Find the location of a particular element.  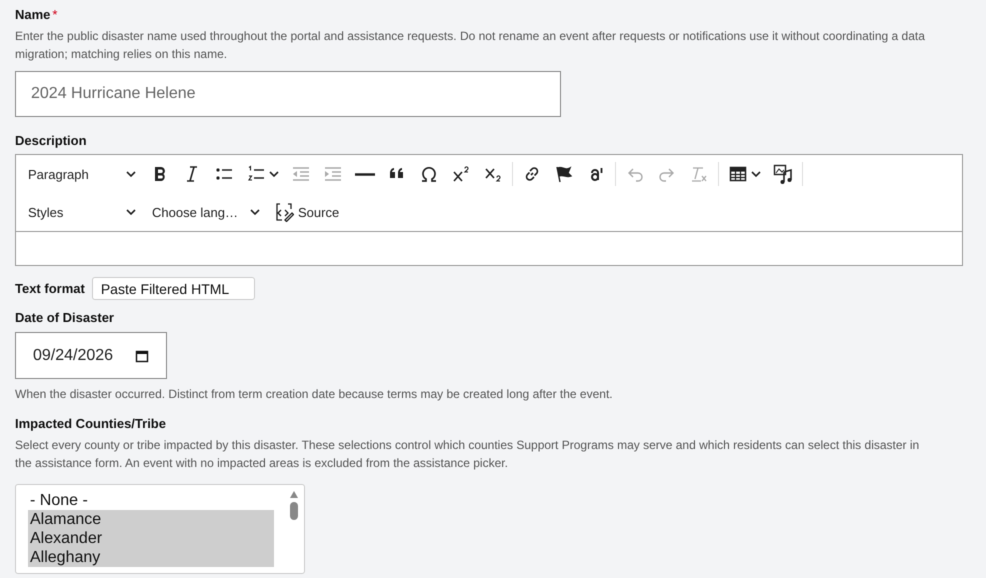

field-label: Name is located at coordinates (32, 14).